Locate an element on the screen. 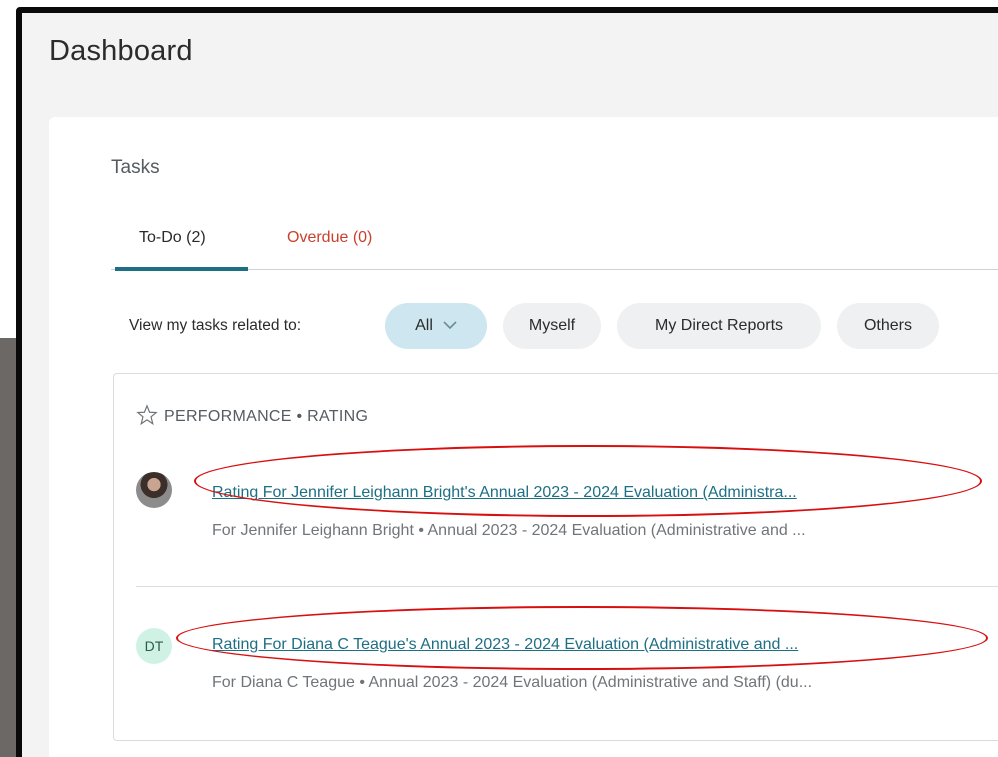 The image size is (998, 757). page-title: Dashboard is located at coordinates (121, 51).